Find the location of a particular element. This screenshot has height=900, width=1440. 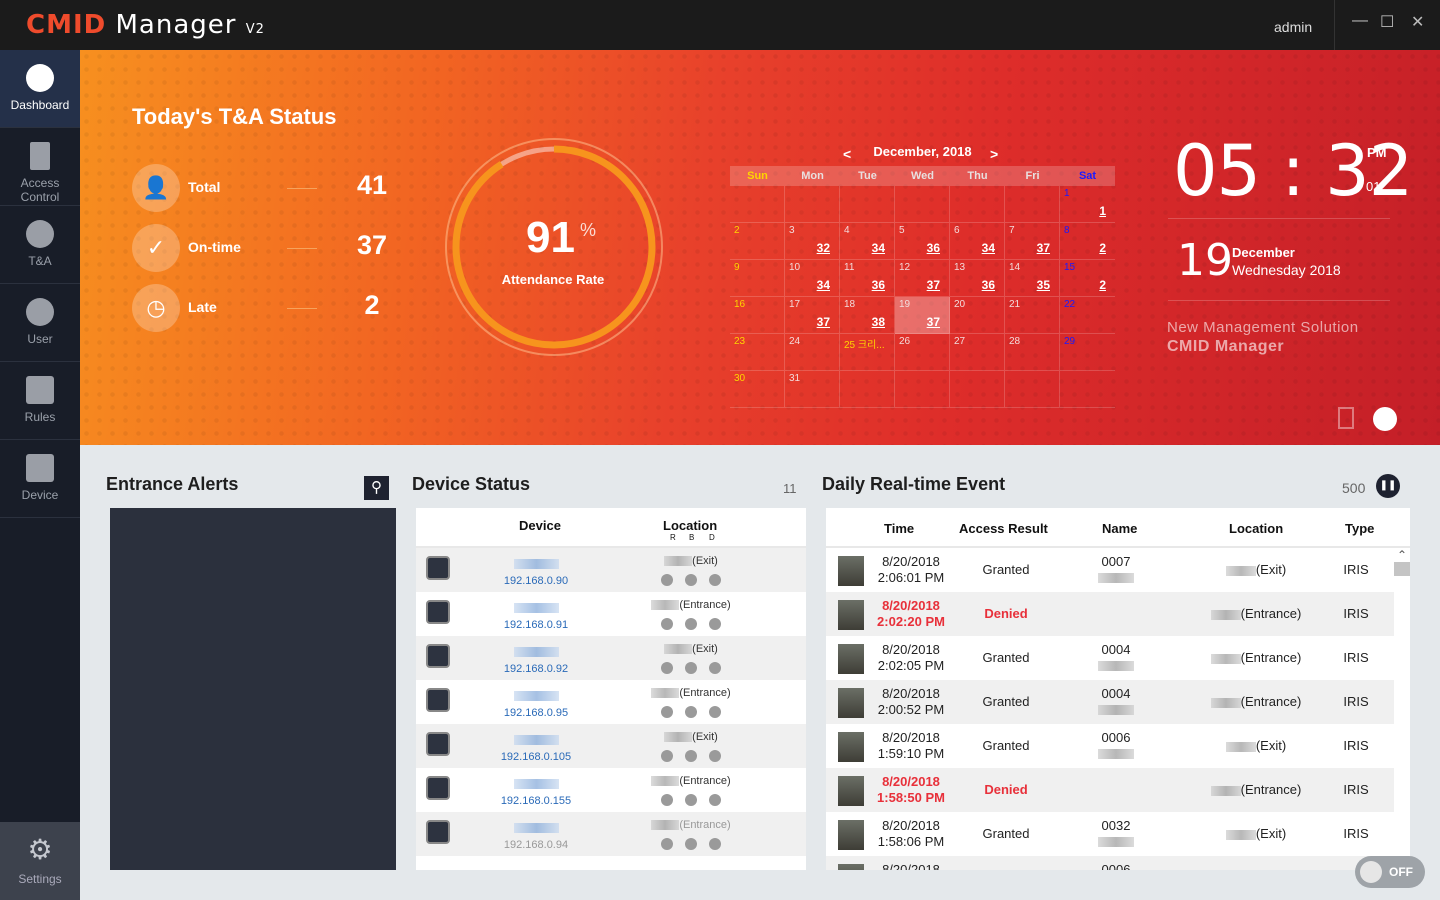

table-row: 192.168.0.90 (Exit) is located at coordinates (611, 570).